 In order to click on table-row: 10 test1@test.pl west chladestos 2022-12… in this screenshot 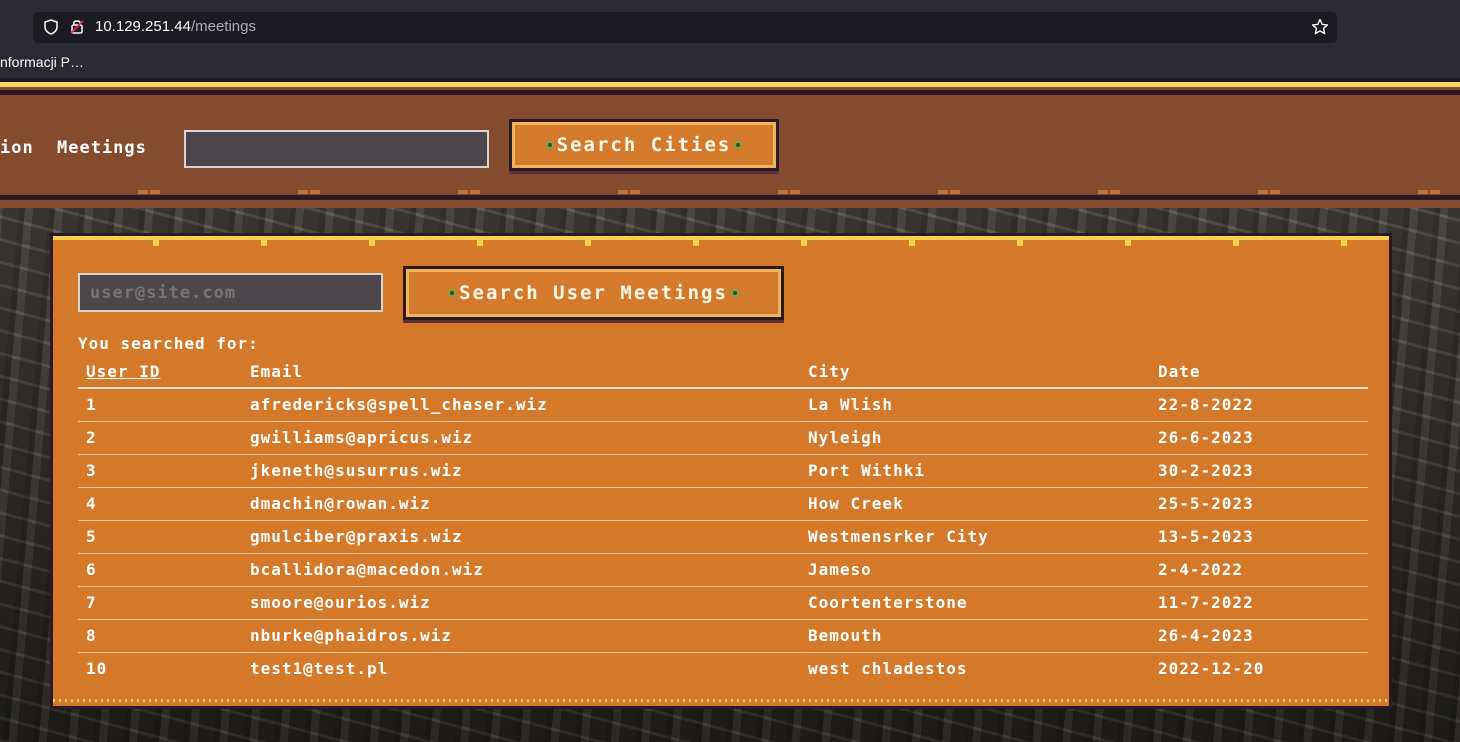, I will do `click(723, 668)`.